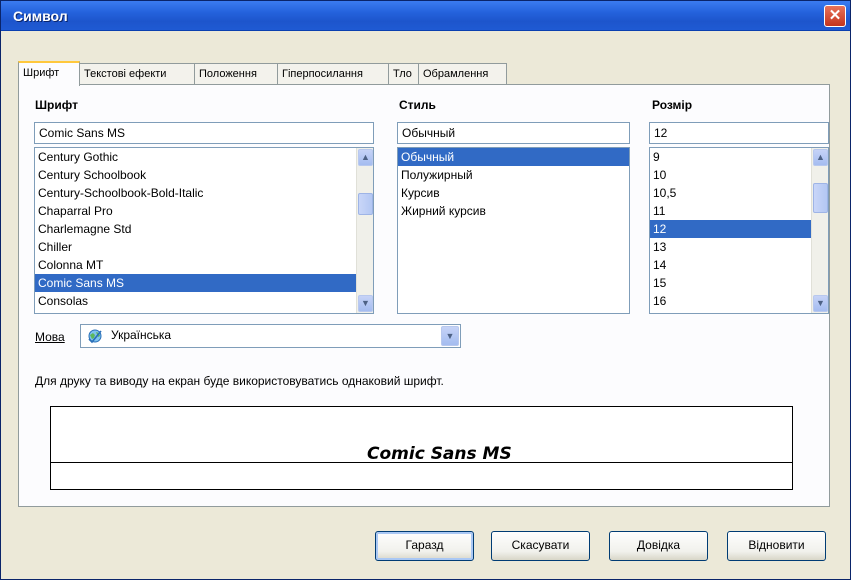 The height and width of the screenshot is (580, 851). Describe the element at coordinates (56, 105) in the screenshot. I see `font-label: Шрифт` at that location.